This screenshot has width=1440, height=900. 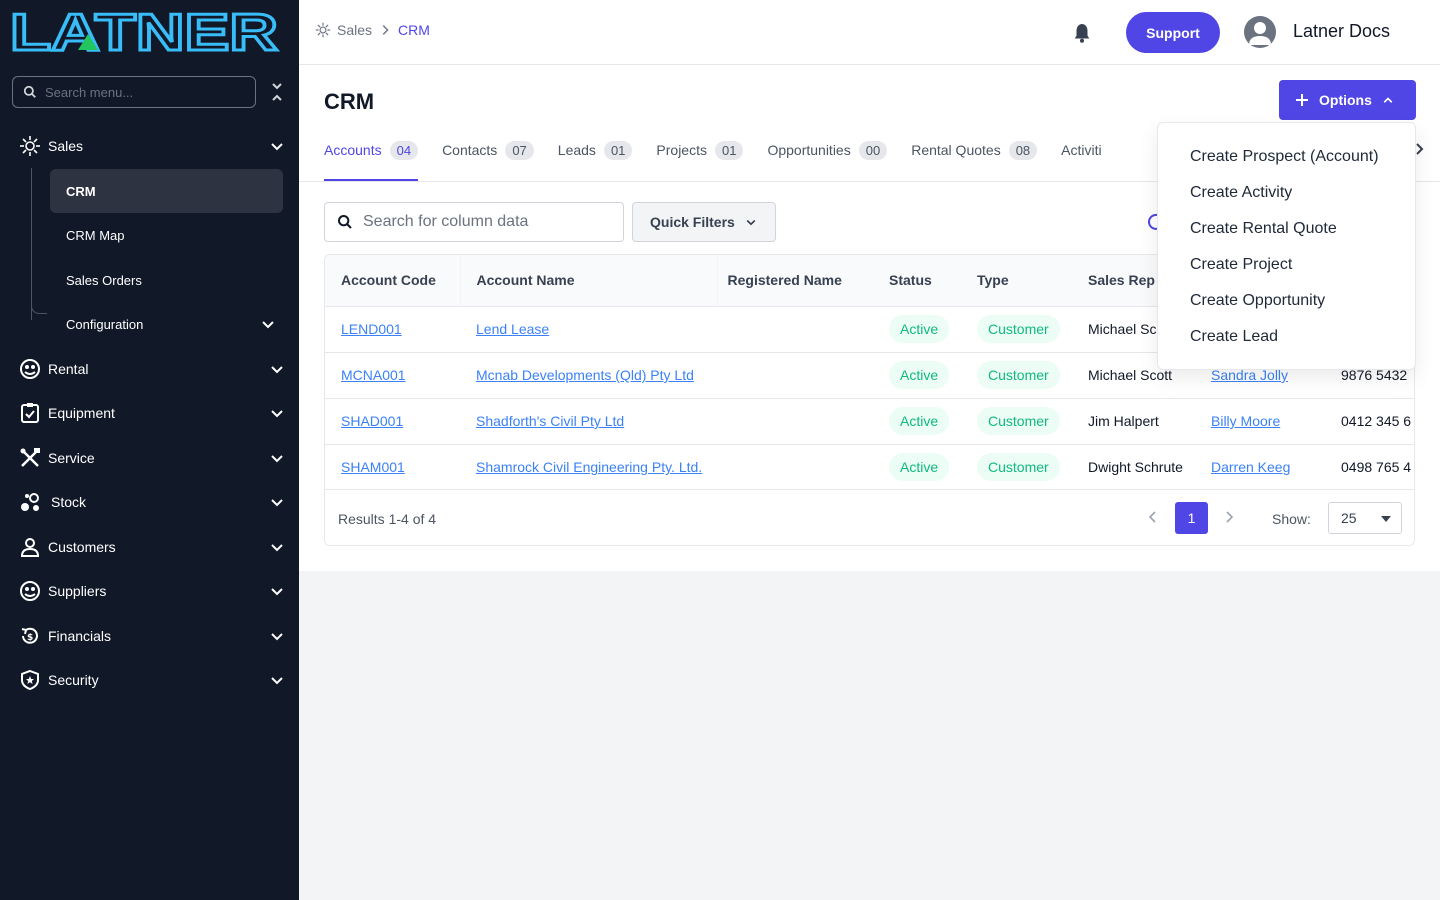 What do you see at coordinates (81, 413) in the screenshot?
I see `sidebar-item-label: Equipment` at bounding box center [81, 413].